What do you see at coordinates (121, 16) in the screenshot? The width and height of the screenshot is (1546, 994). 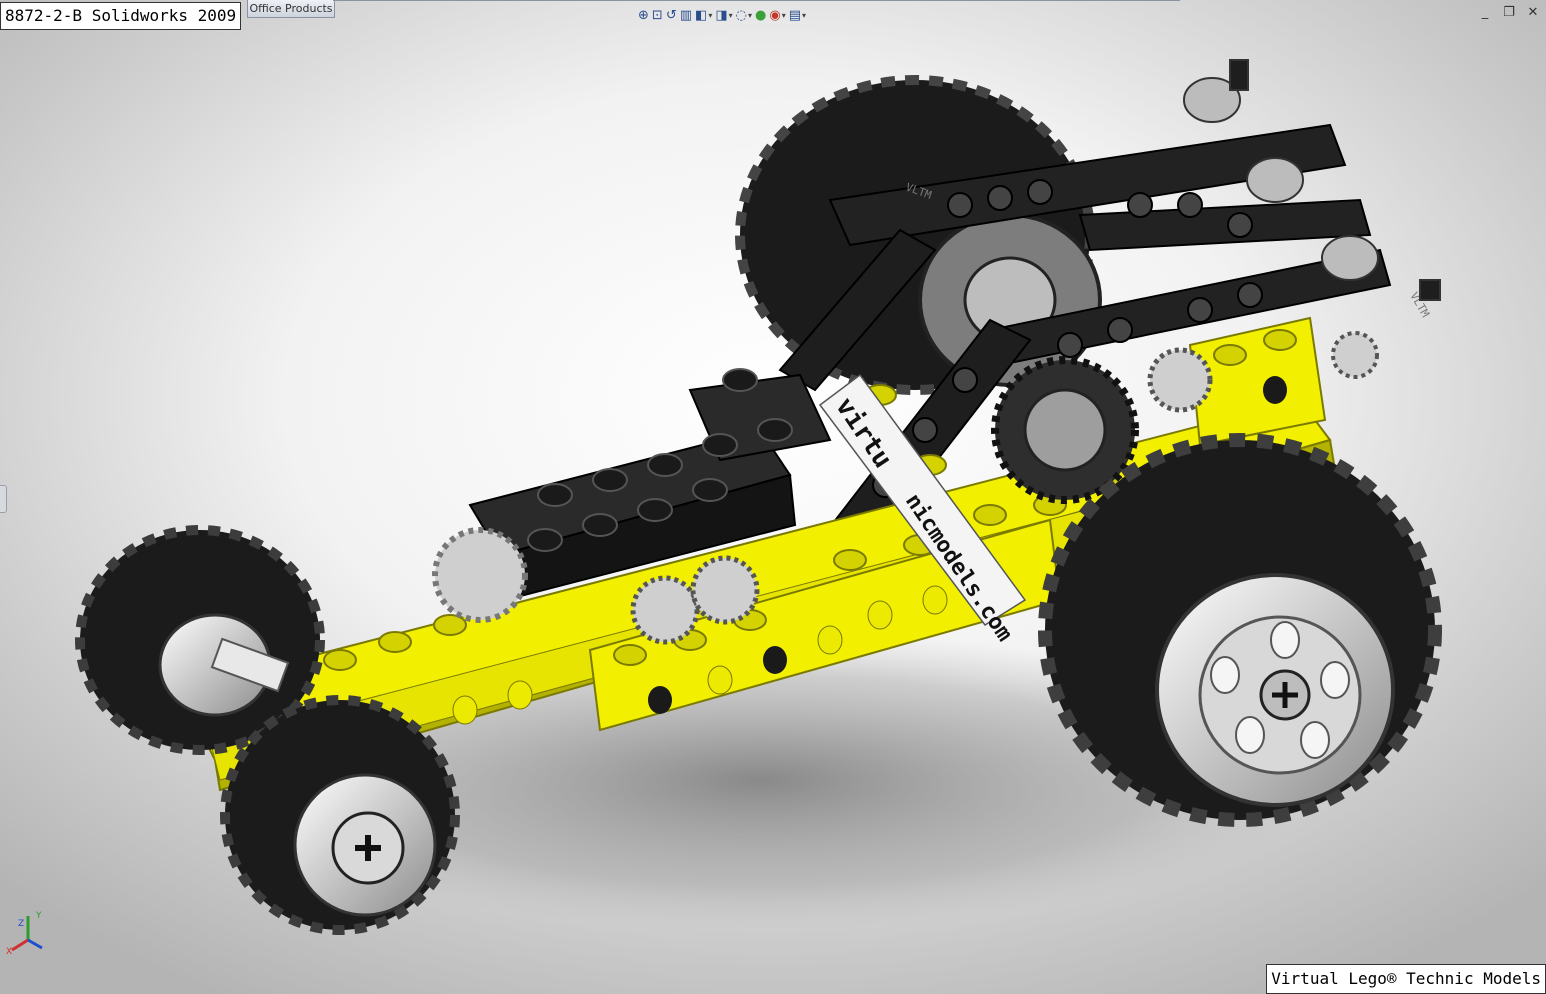 I see `window-title: 8872-2-B Solidworks 2009` at bounding box center [121, 16].